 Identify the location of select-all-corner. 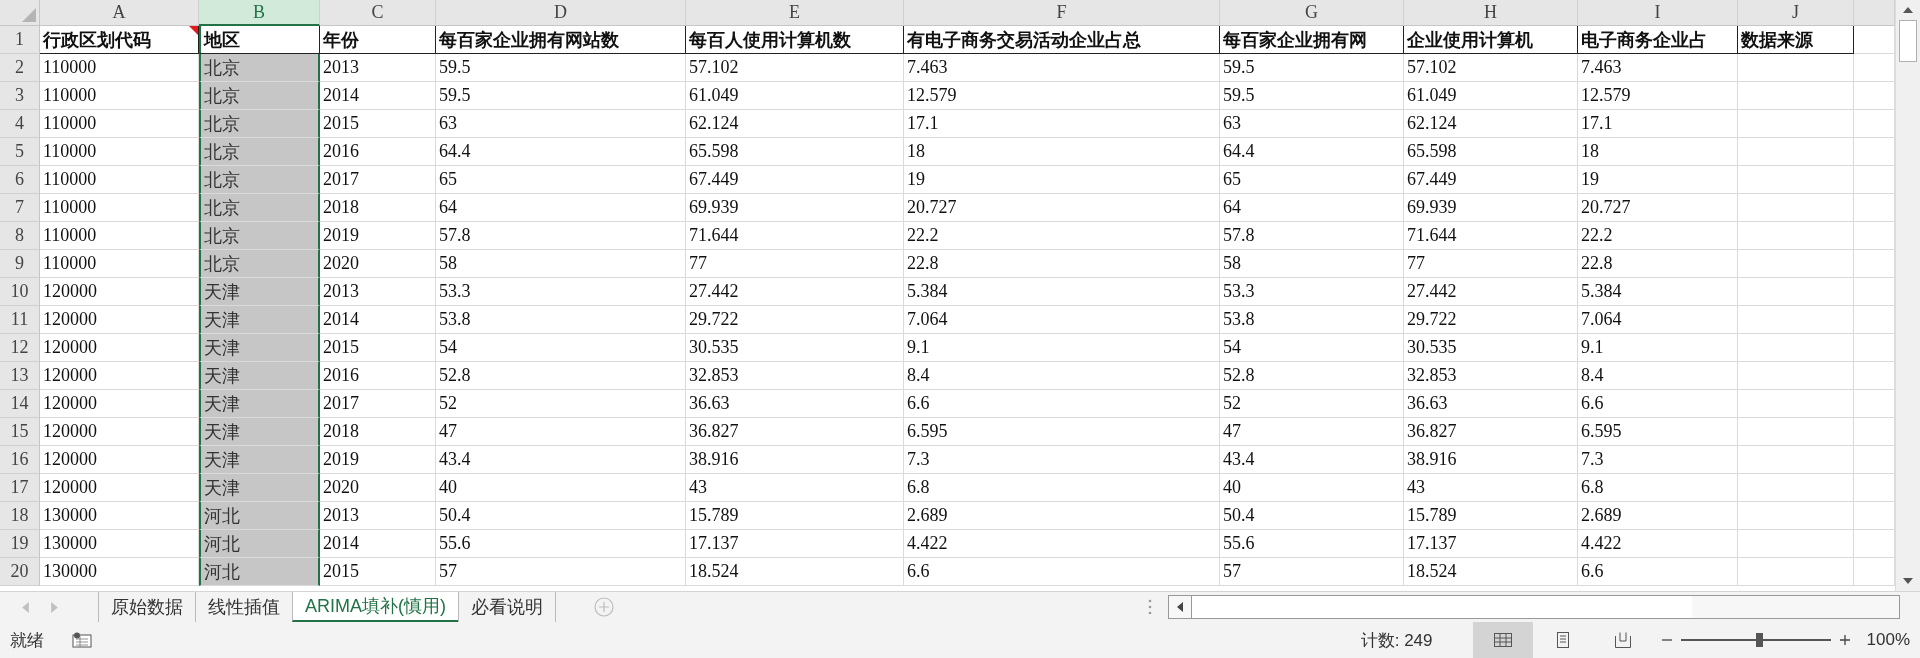
(20, 13).